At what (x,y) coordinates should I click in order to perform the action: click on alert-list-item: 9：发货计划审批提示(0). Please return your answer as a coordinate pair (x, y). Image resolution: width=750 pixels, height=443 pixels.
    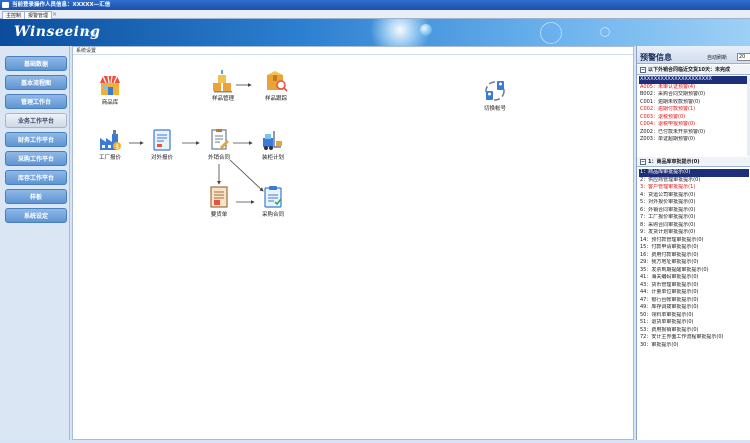
    Looking at the image, I should click on (694, 233).